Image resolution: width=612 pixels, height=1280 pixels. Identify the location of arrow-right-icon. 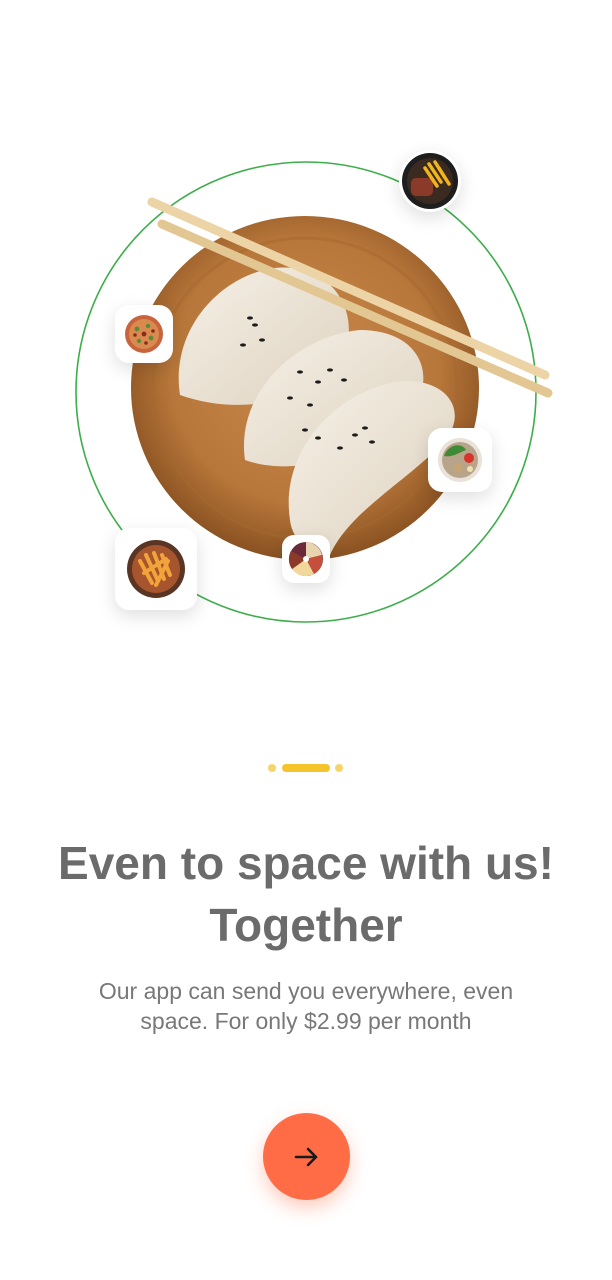
(305, 1156).